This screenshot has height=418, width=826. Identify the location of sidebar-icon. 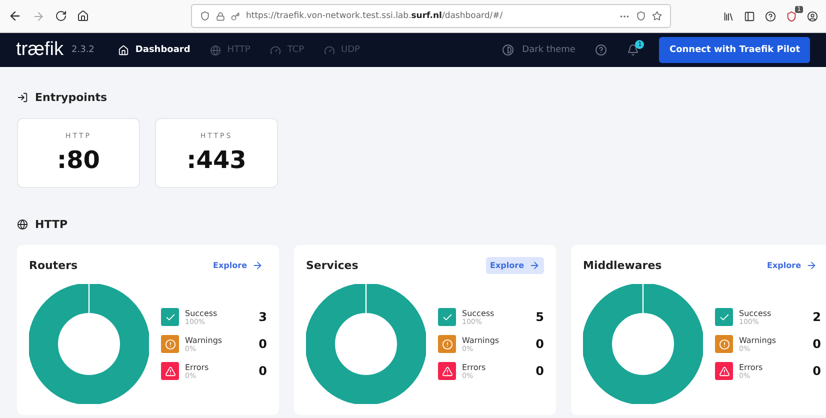
(749, 16).